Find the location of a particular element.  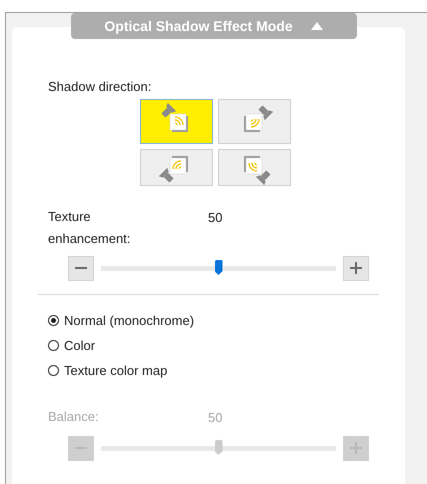

increase-button is located at coordinates (356, 268).